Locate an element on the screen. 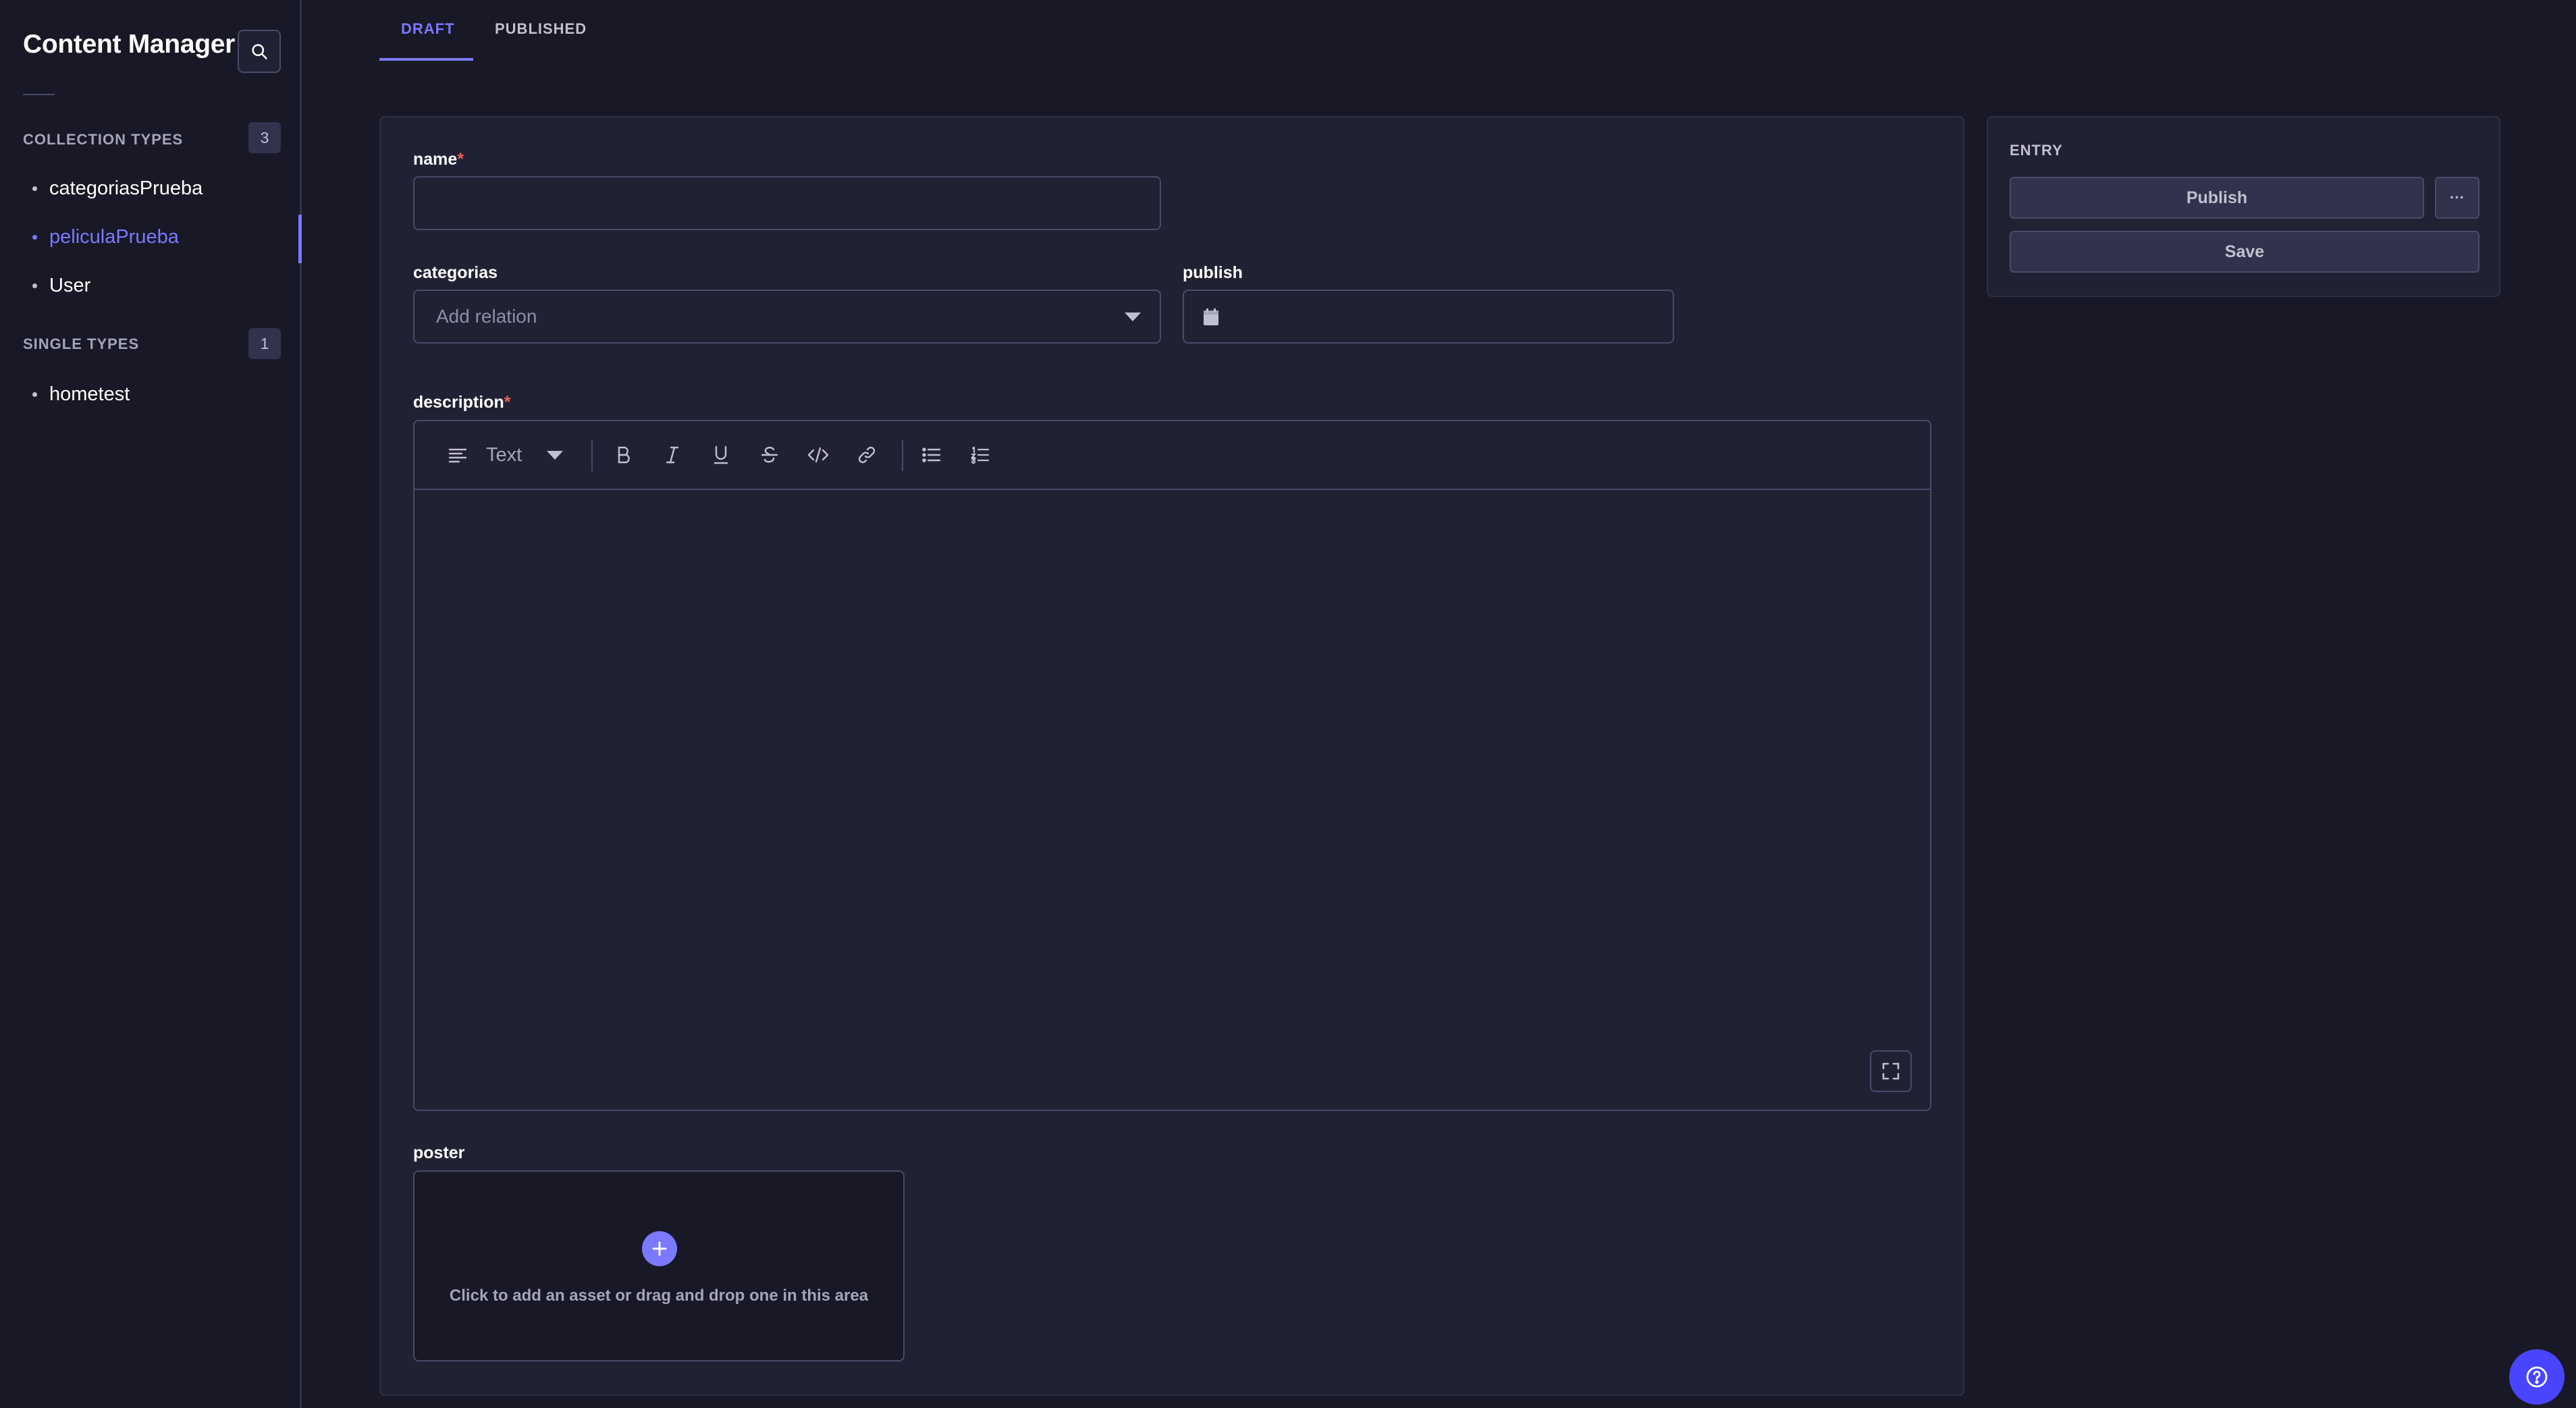 The width and height of the screenshot is (2576, 1408). bulleted-list-button is located at coordinates (931, 454).